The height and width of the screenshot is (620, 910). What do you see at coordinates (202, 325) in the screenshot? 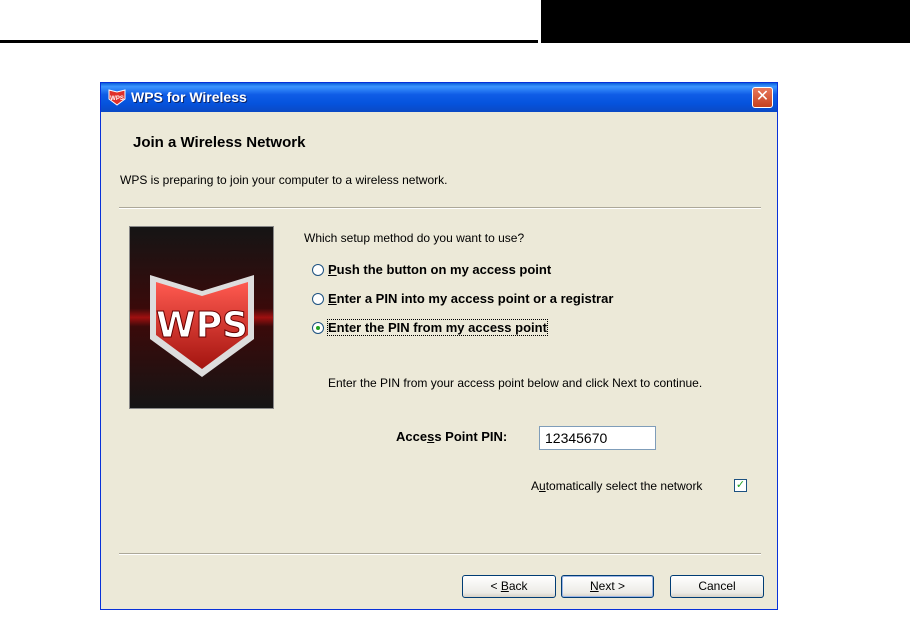
I see `wps-logo-text: WPS` at bounding box center [202, 325].